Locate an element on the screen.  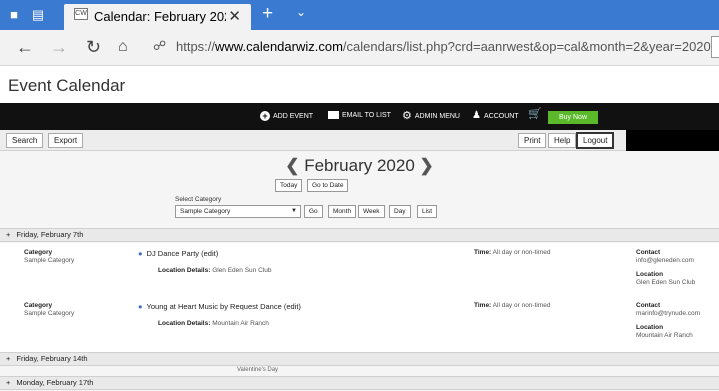
event-title: ● DJ Dance Party (edit) is located at coordinates (178, 253).